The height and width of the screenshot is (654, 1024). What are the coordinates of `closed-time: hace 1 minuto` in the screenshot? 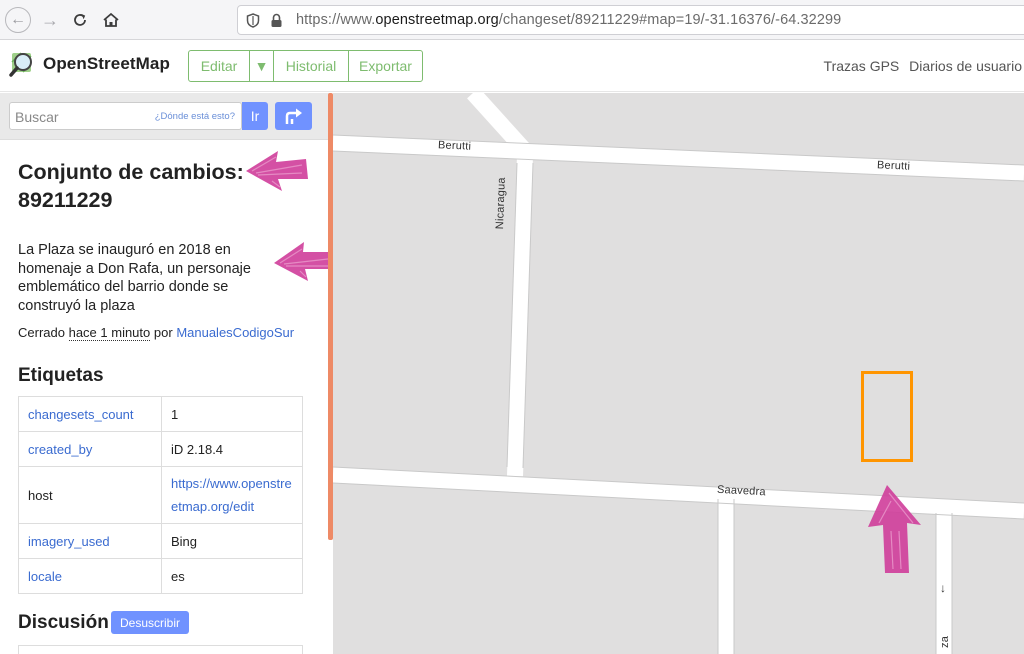 It's located at (109, 333).